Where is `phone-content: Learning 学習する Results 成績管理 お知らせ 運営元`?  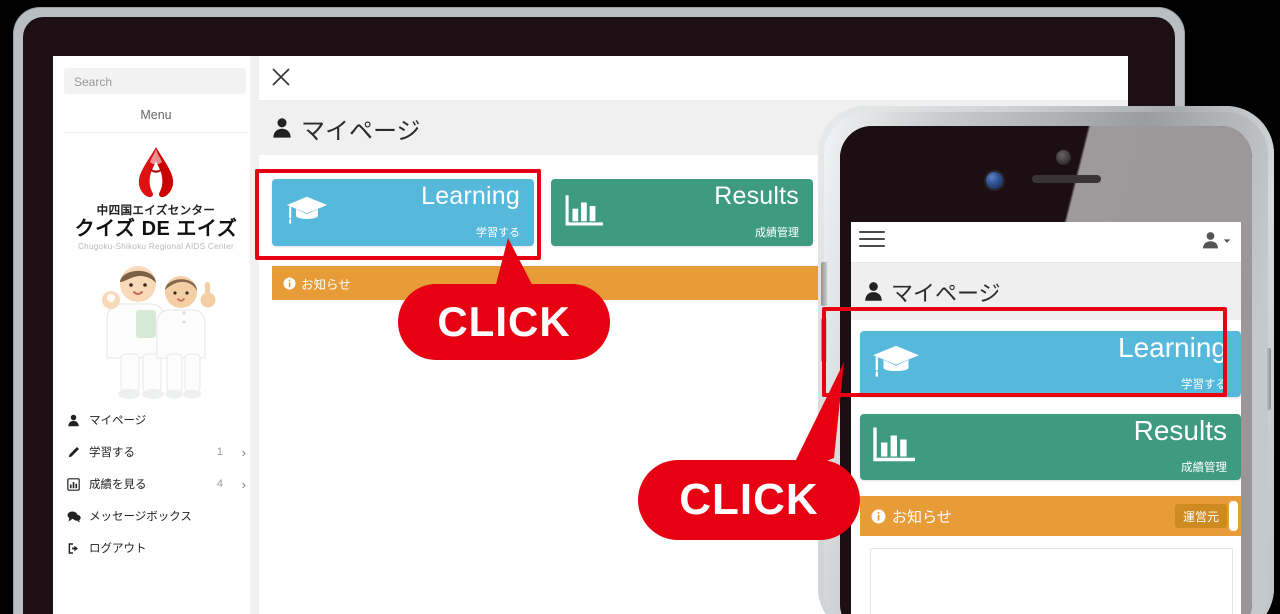
phone-content: Learning 学習する Results 成績管理 お知らせ 運営元 is located at coordinates (1046, 467).